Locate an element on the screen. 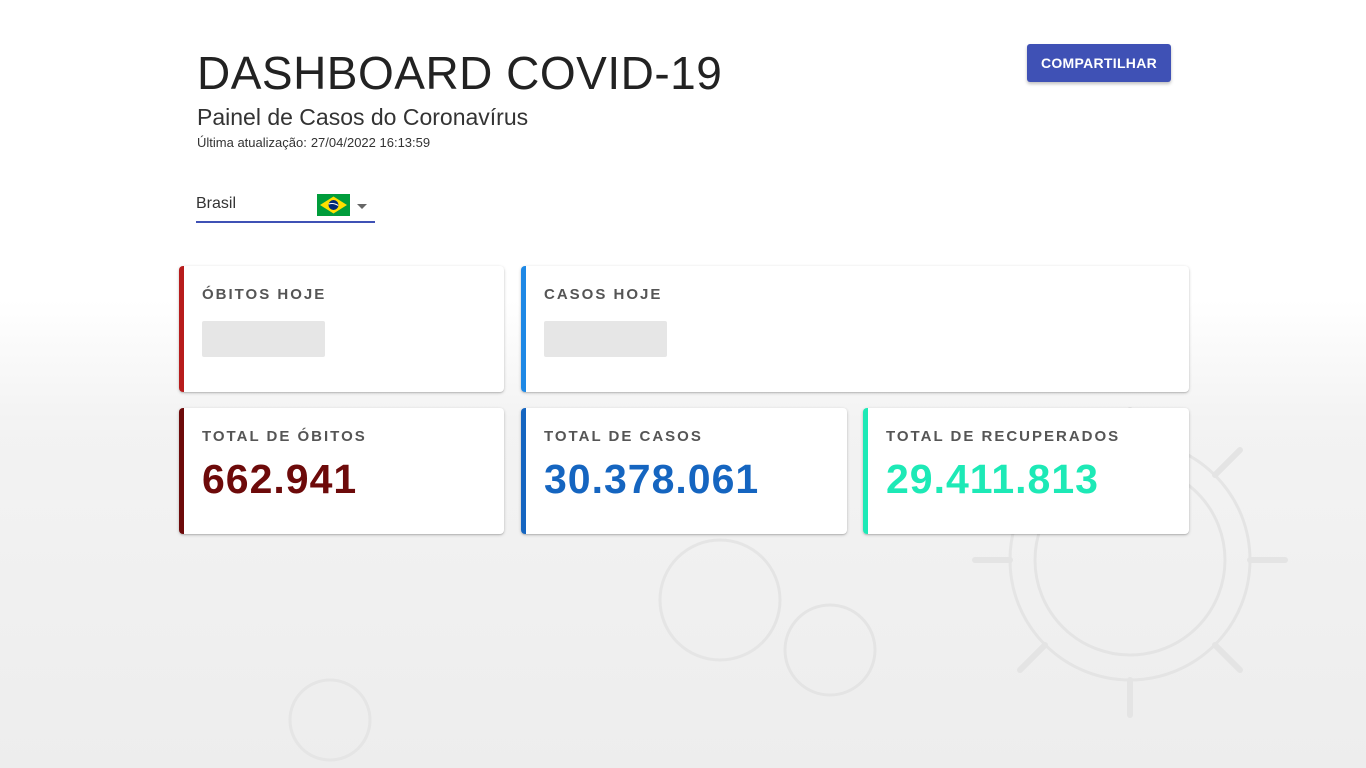  card-value: 29.411.813 is located at coordinates (992, 479).